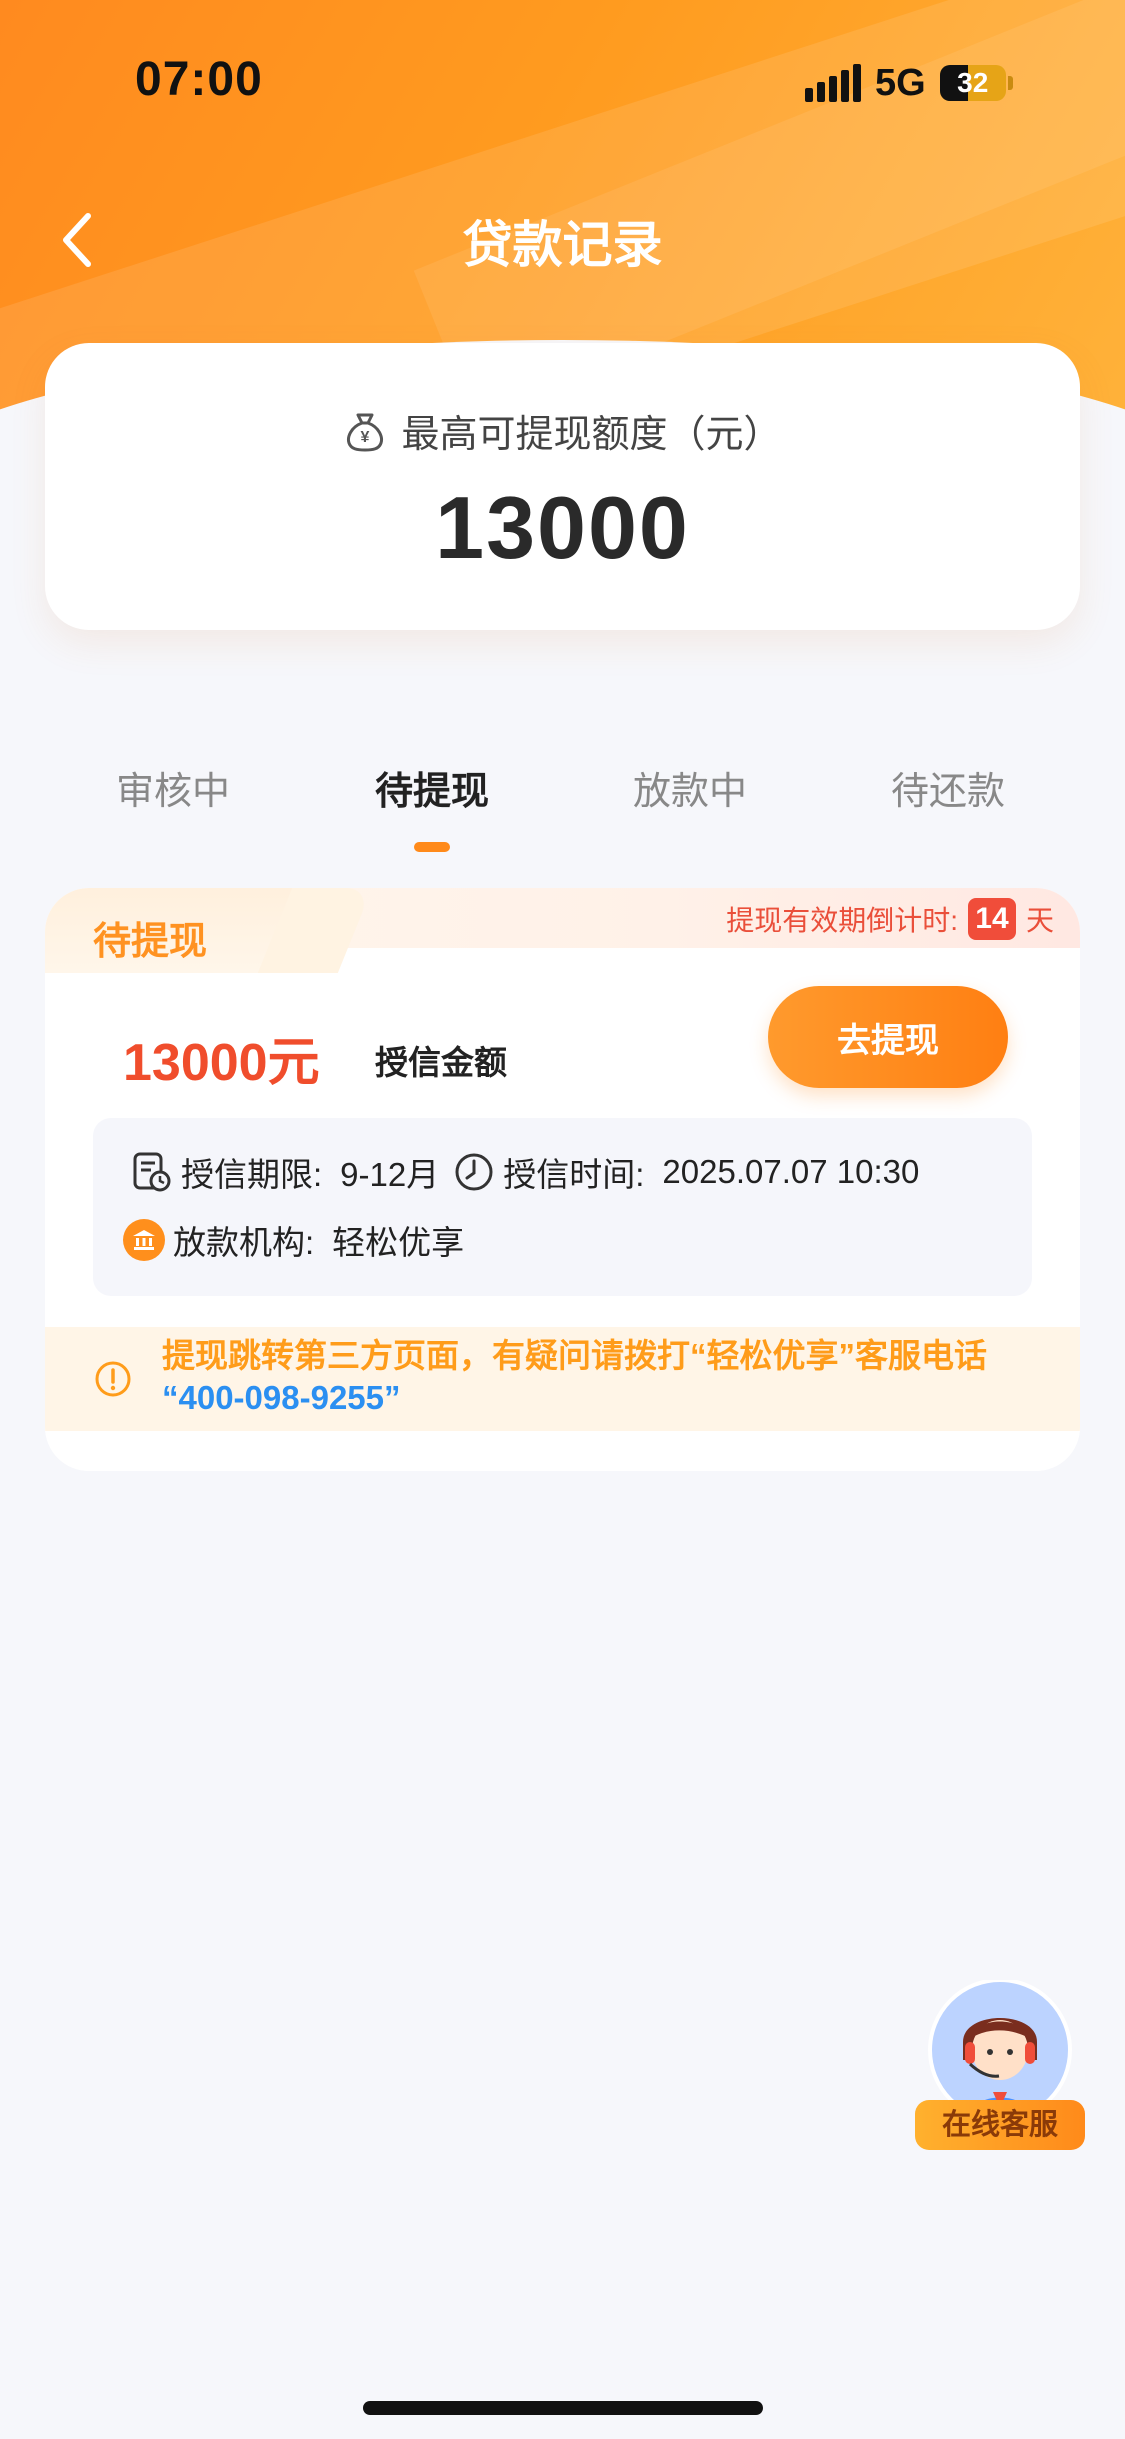 This screenshot has width=1125, height=2439. I want to click on home-indicator, so click(563, 2408).